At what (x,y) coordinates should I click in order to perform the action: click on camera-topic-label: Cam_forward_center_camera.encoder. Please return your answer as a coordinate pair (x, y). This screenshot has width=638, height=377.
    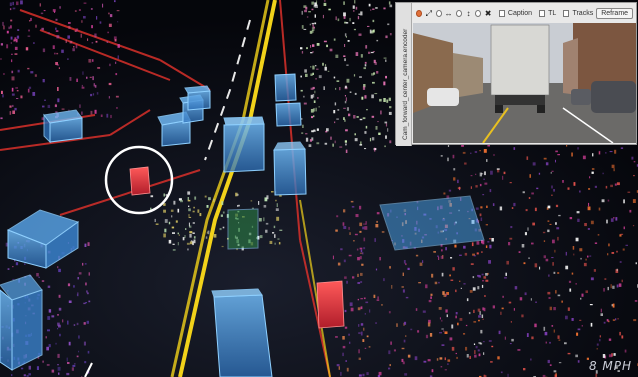
    Looking at the image, I should click on (405, 84).